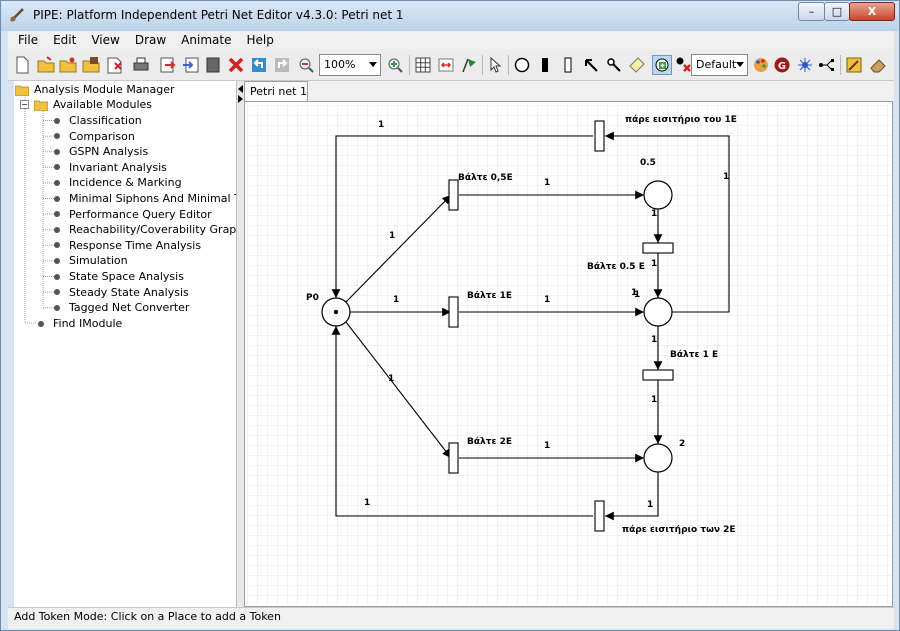 The image size is (900, 631). Describe the element at coordinates (240, 99) in the screenshot. I see `collapse-right-icon` at that location.